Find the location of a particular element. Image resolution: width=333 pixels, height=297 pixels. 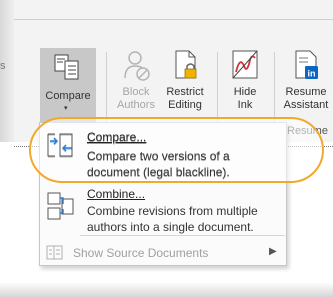

block-authors-label-2: Authors is located at coordinates (136, 105).